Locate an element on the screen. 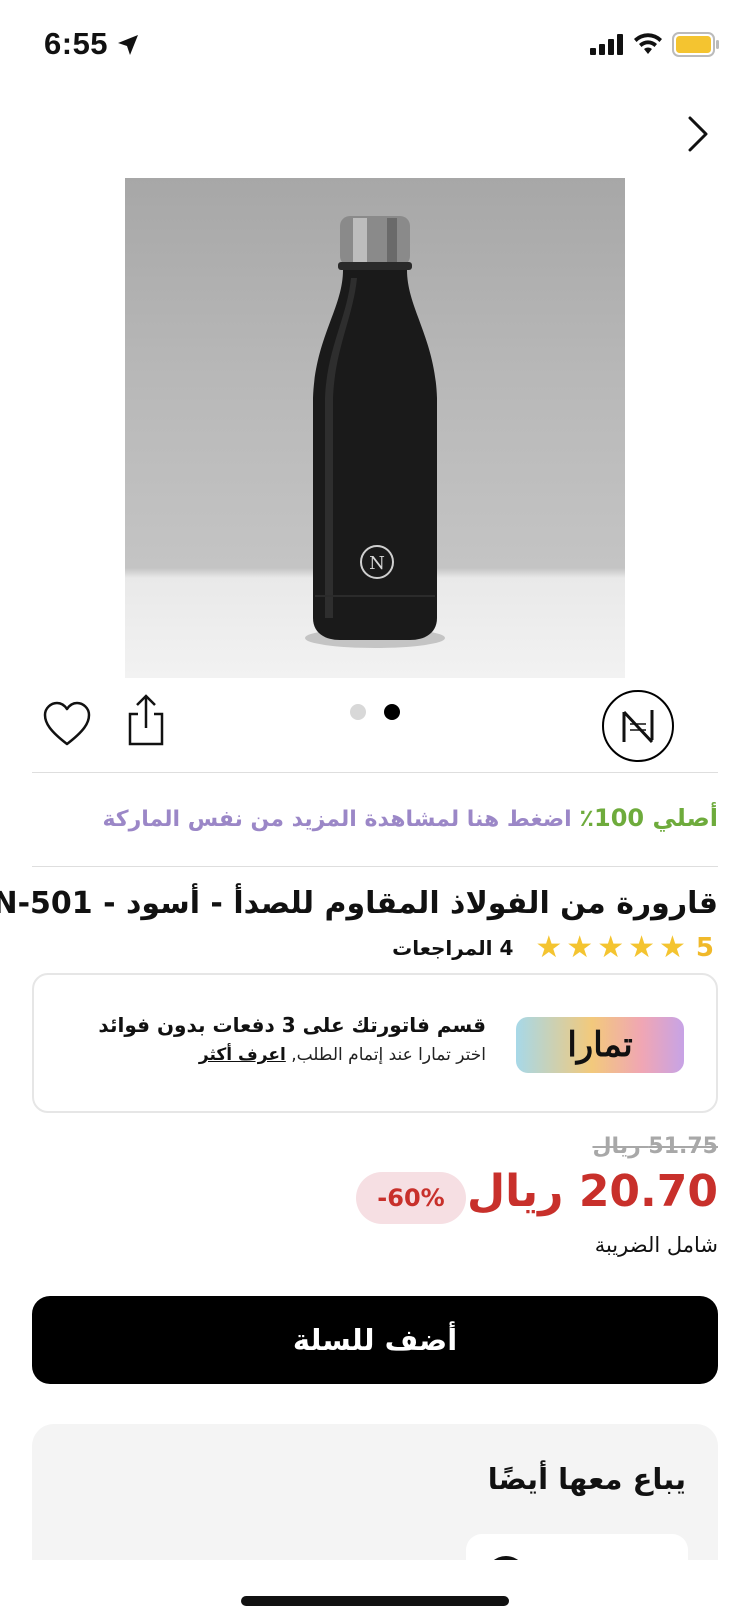 The image size is (750, 1624). current-price: 20.70 ريال is located at coordinates (592, 1191).